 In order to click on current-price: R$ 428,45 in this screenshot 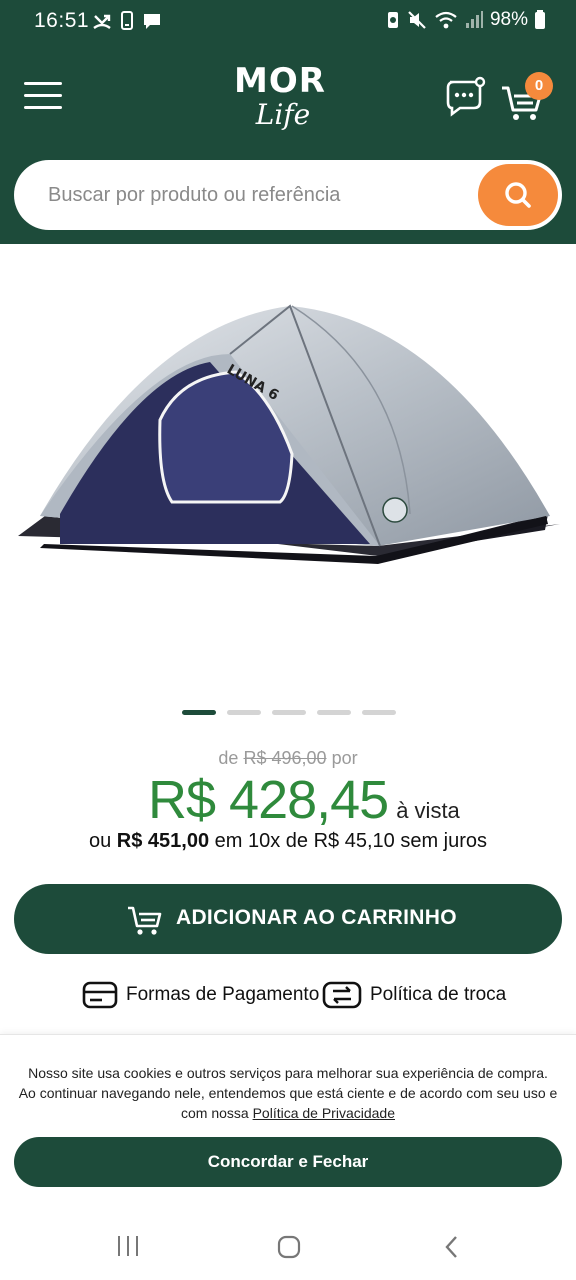, I will do `click(268, 800)`.